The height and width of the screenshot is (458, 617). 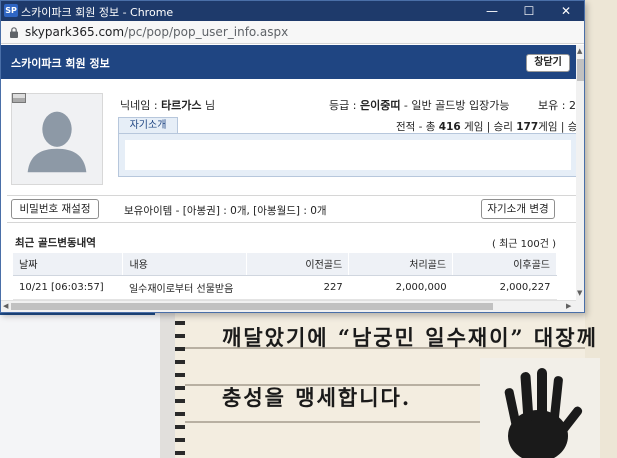 I want to click on record-suffix: 게임 | 승, so click(x=557, y=127).